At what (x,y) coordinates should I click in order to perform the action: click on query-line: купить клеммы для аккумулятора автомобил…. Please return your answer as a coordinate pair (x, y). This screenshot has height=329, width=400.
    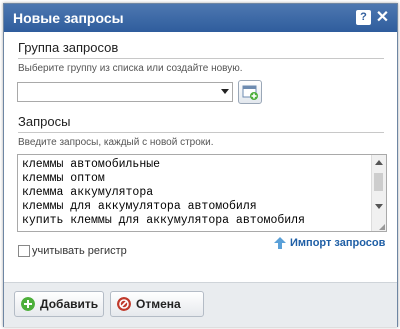
    Looking at the image, I should click on (163, 220).